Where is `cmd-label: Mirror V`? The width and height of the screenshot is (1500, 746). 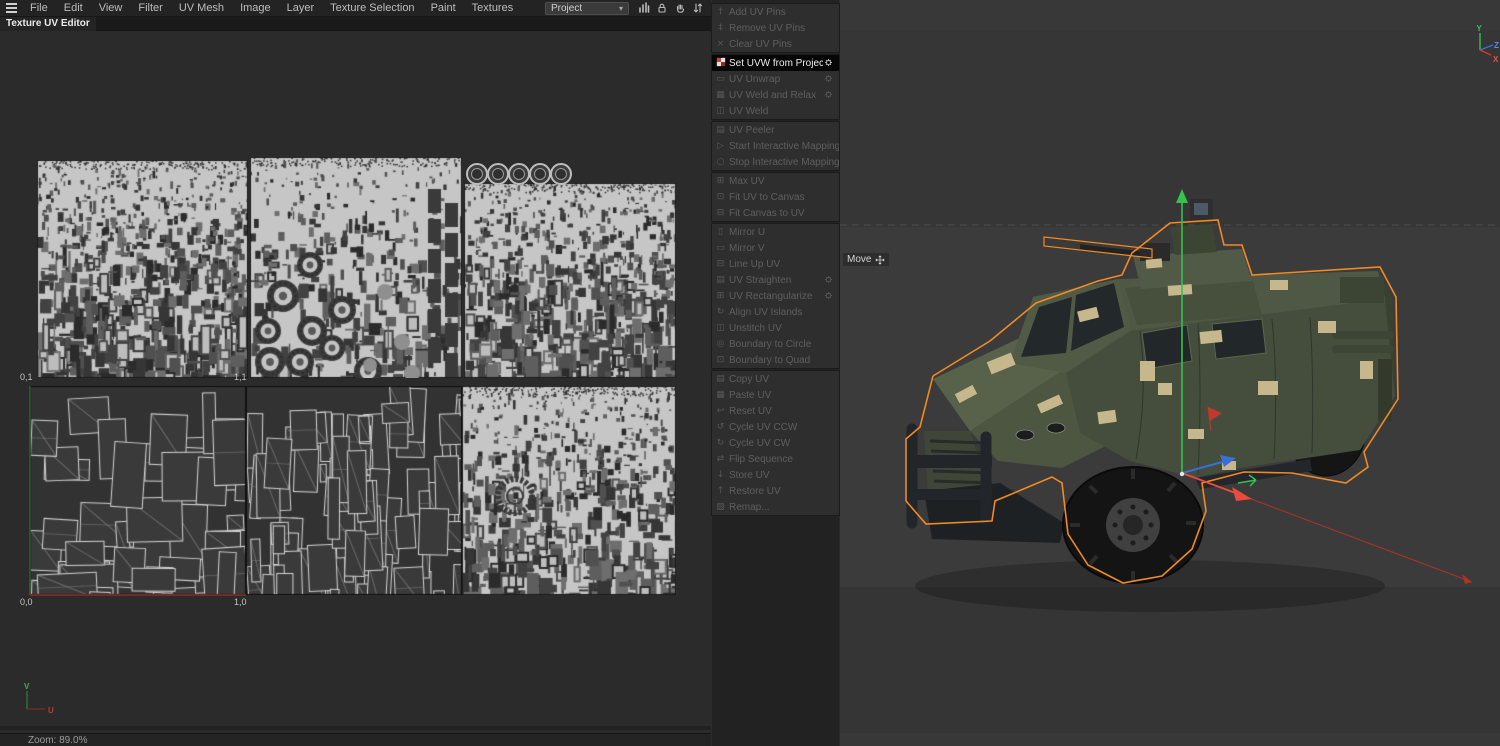
cmd-label: Mirror V is located at coordinates (747, 248).